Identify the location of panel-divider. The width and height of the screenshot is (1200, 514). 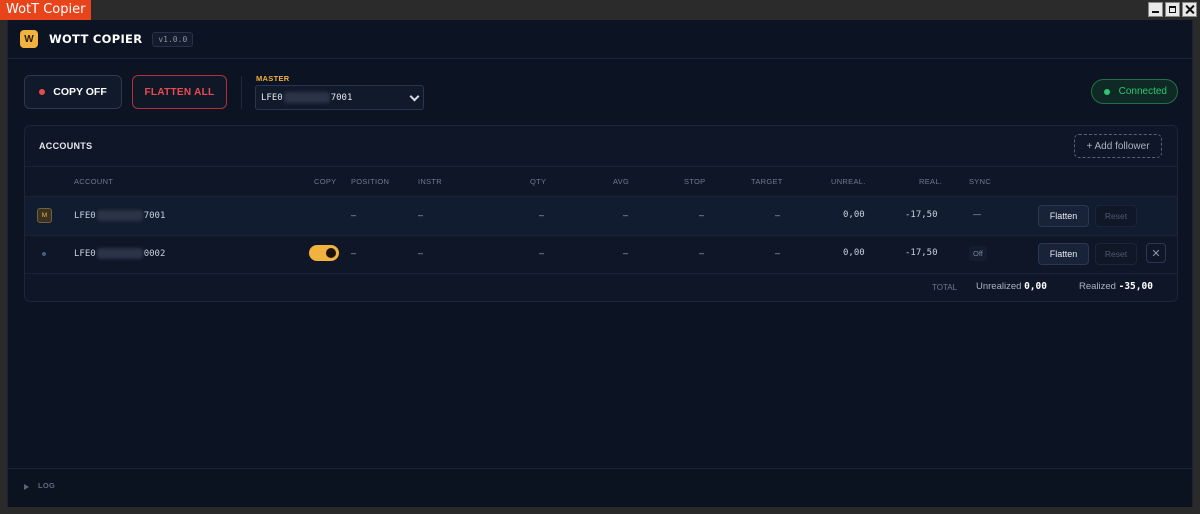
(601, 166).